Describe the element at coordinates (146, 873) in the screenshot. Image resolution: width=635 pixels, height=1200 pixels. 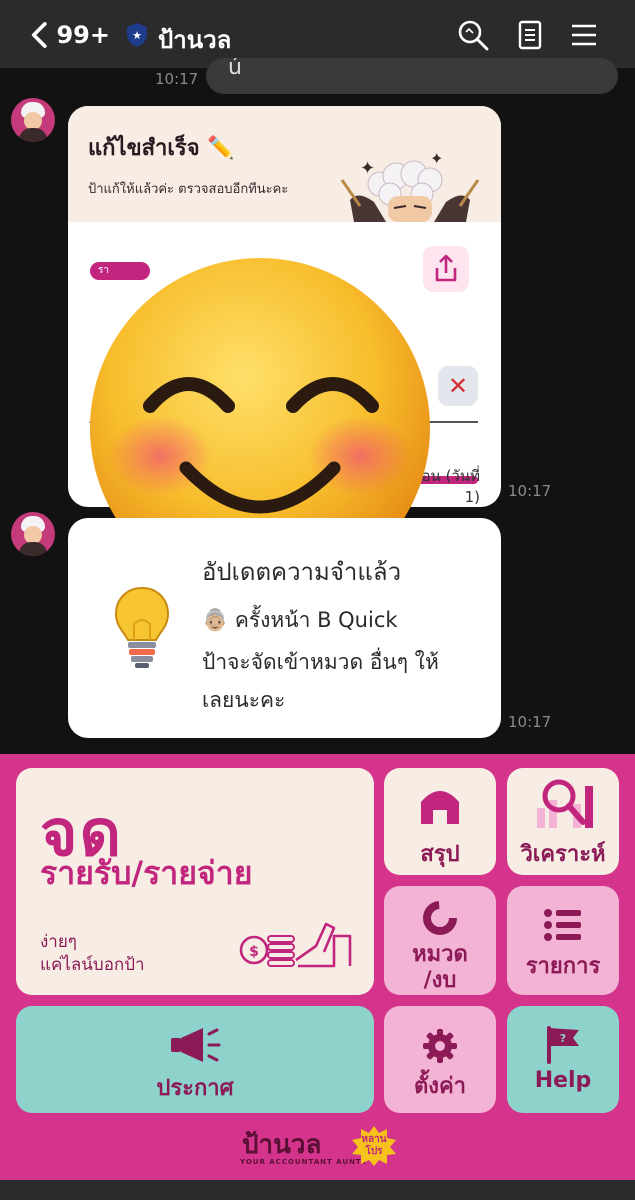
I see `record-subtitle: รายรับ/รายจ่าย` at that location.